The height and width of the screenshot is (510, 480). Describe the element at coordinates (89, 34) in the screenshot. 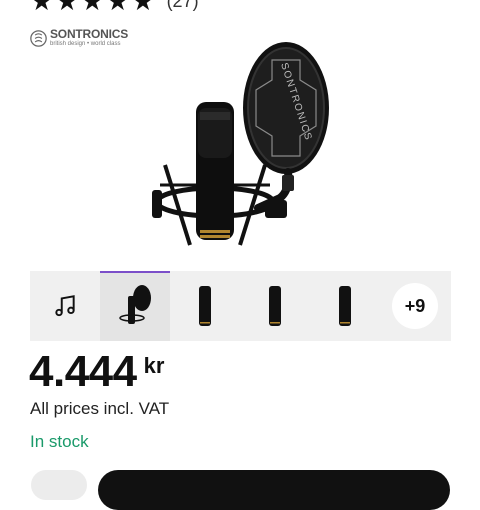

I see `brand-name: SONTRONICS` at that location.